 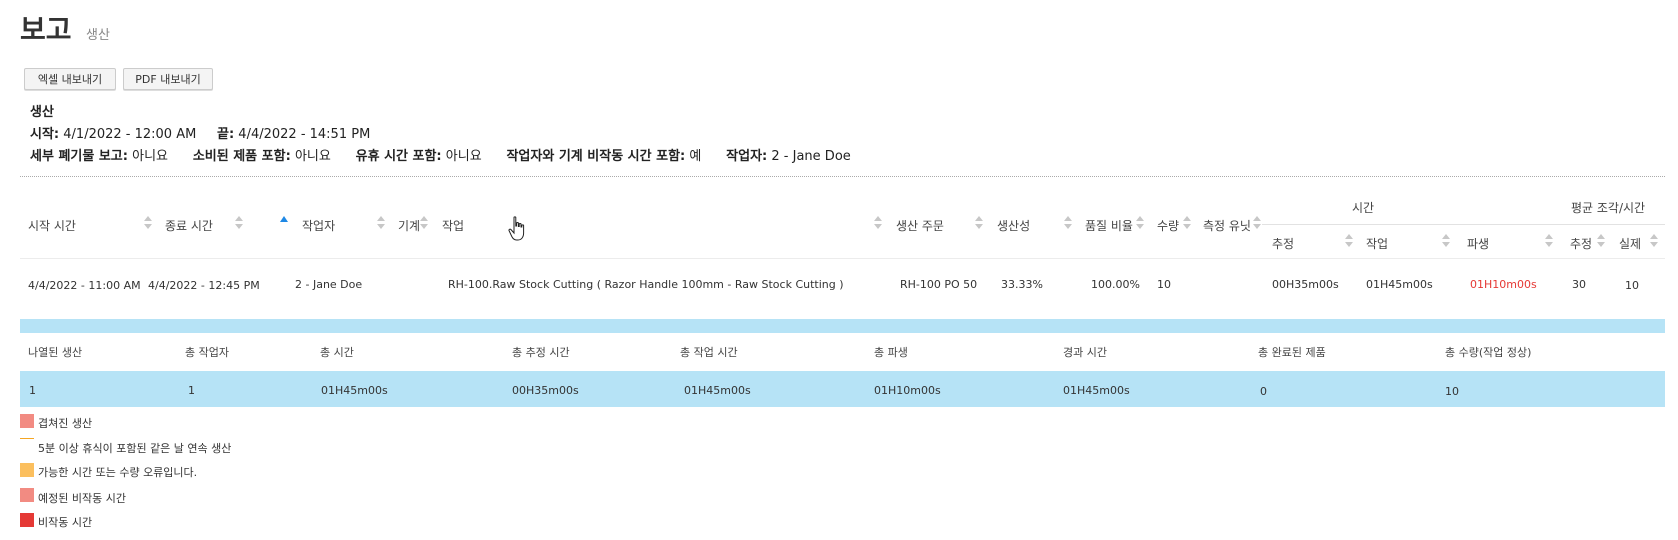 I want to click on summary-value-est-time: 00H35m00s, so click(x=545, y=390).